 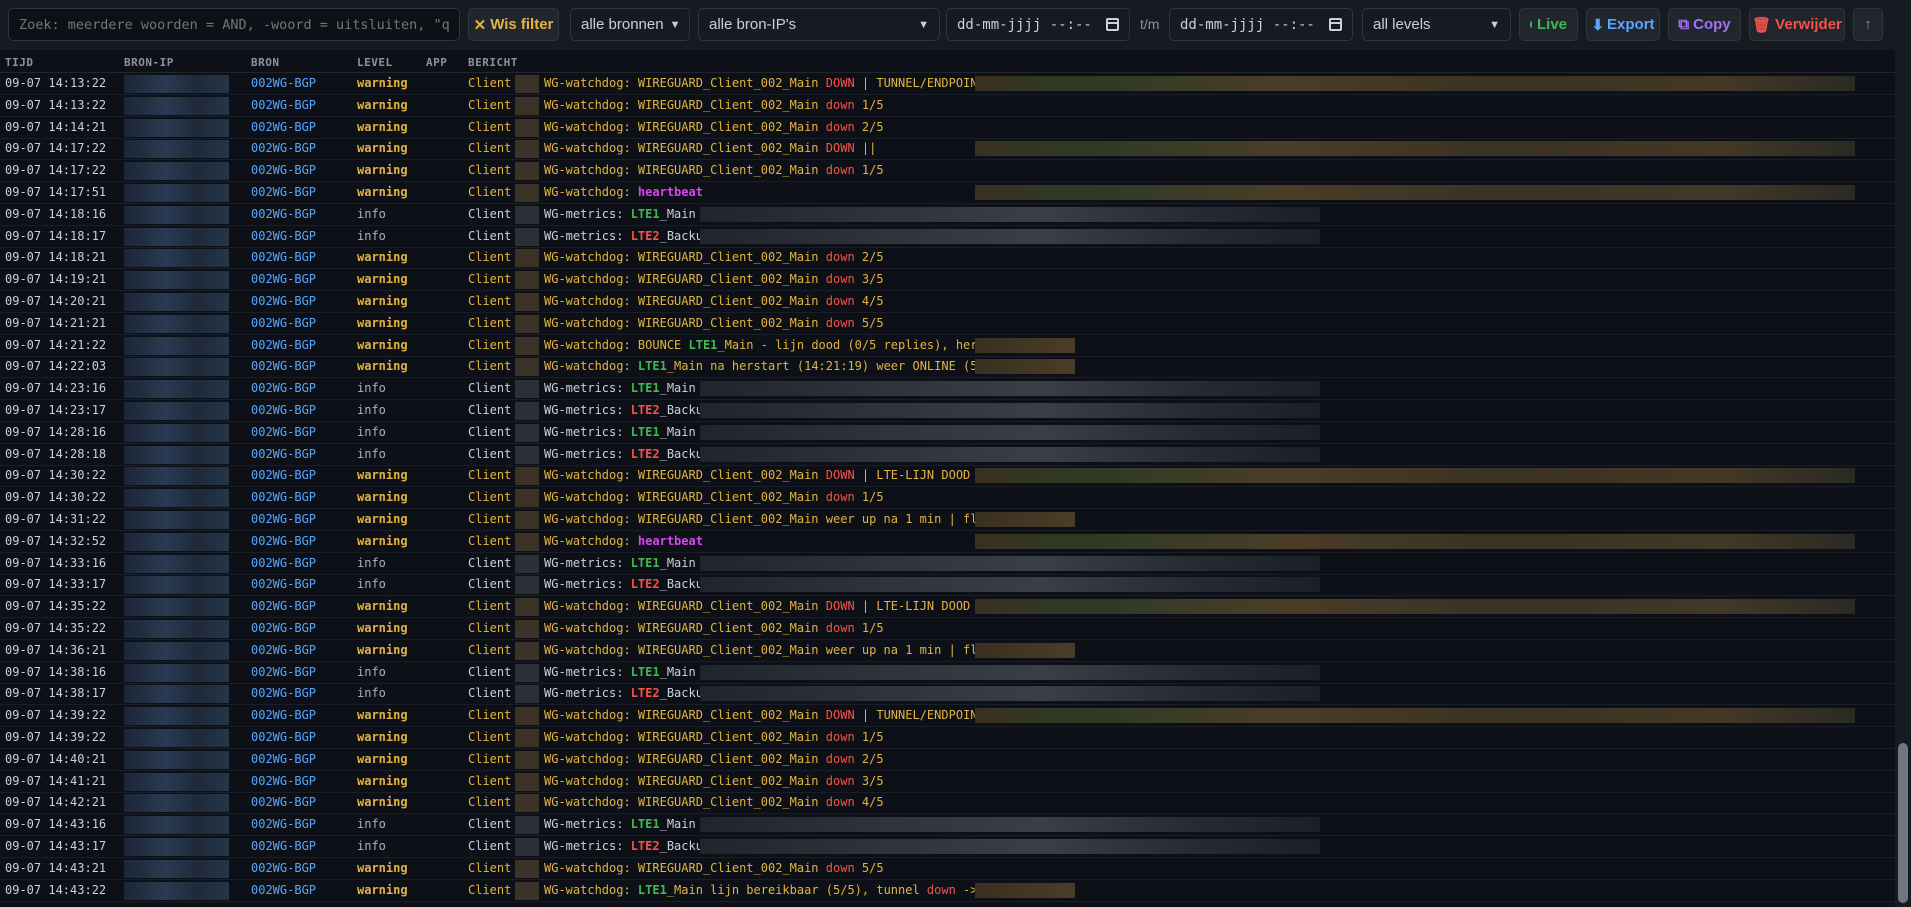 What do you see at coordinates (630, 24) in the screenshot?
I see `source-select: alle bronnen ▼` at bounding box center [630, 24].